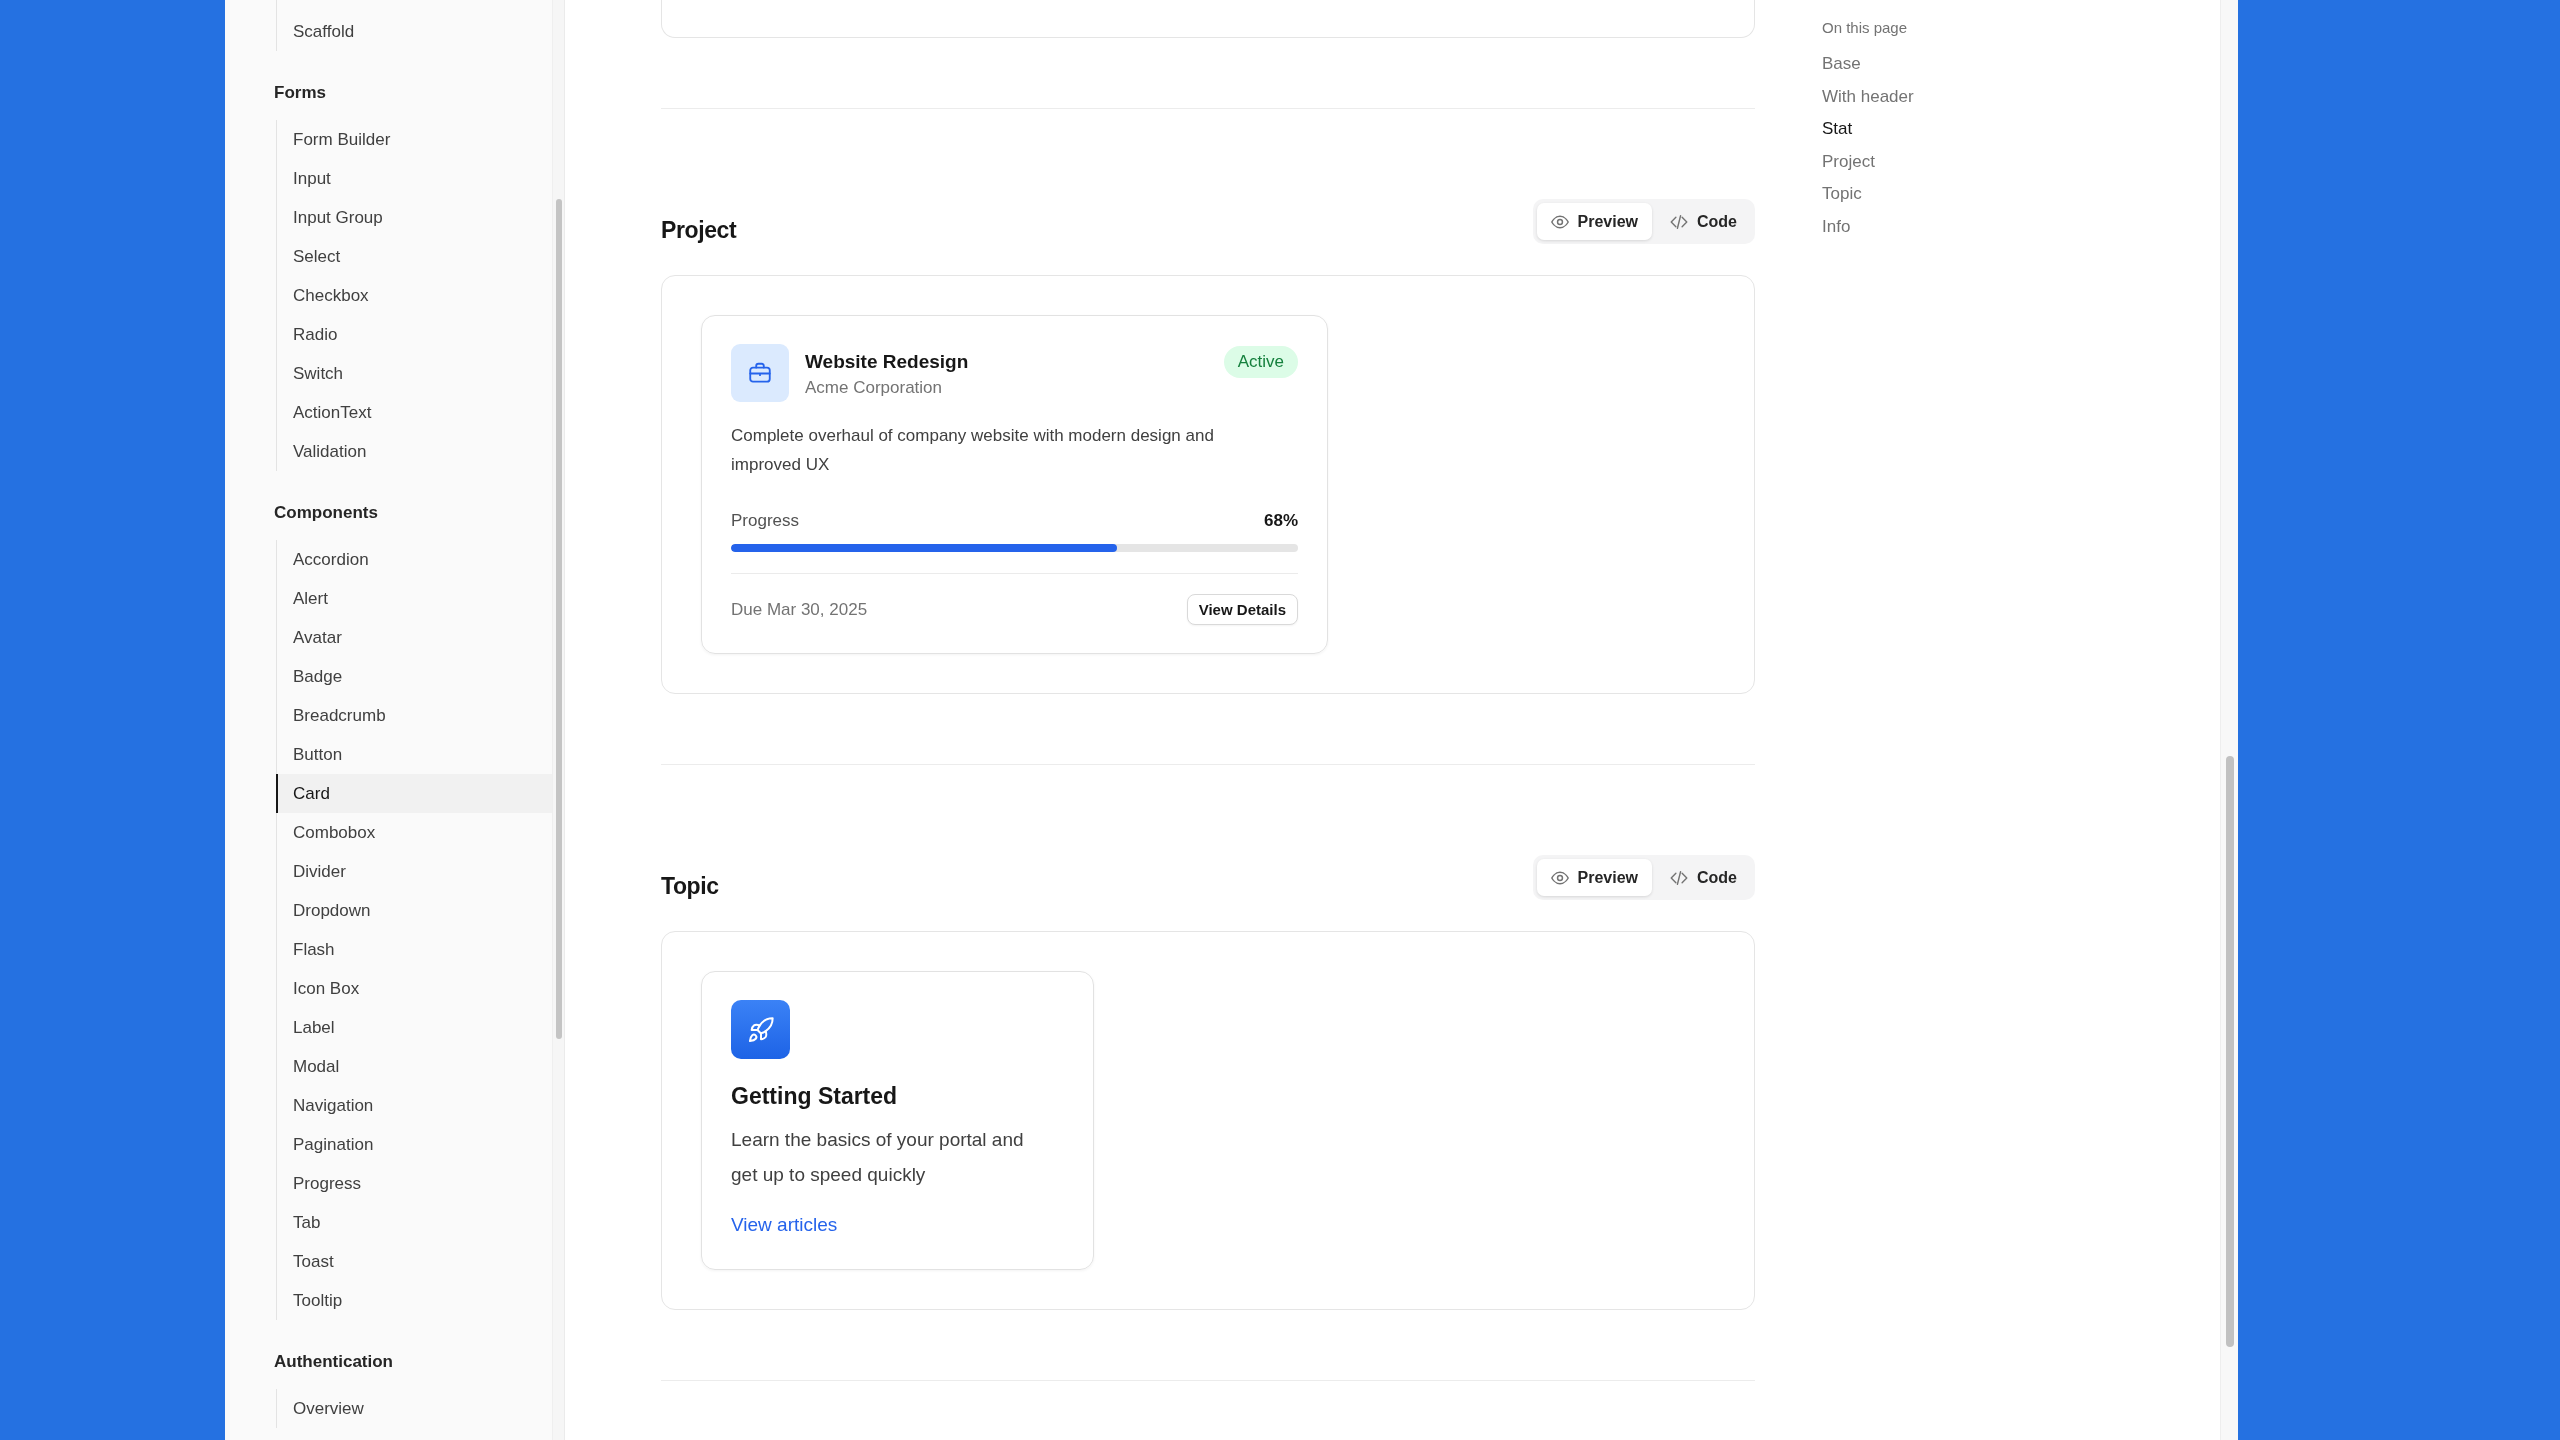 Image resolution: width=2560 pixels, height=1440 pixels. Describe the element at coordinates (414, 559) in the screenshot. I see `sidebar-item: Accordion` at that location.